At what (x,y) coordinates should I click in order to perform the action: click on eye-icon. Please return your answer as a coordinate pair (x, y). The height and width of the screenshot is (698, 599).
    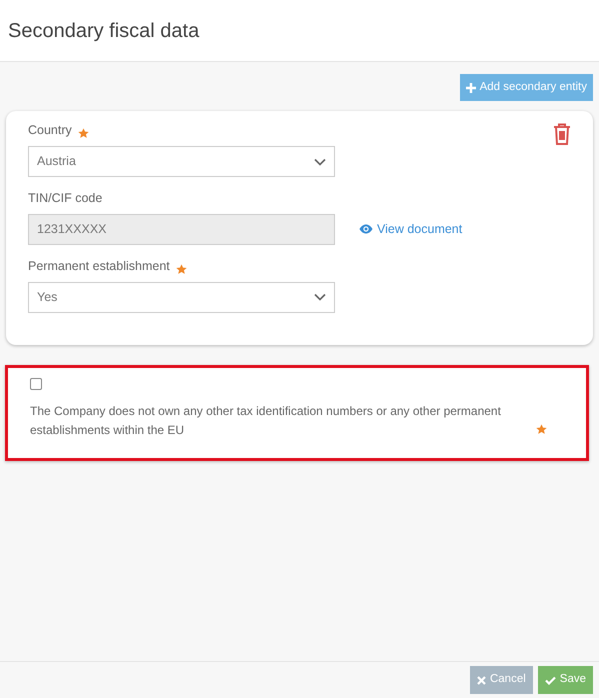
    Looking at the image, I should click on (366, 229).